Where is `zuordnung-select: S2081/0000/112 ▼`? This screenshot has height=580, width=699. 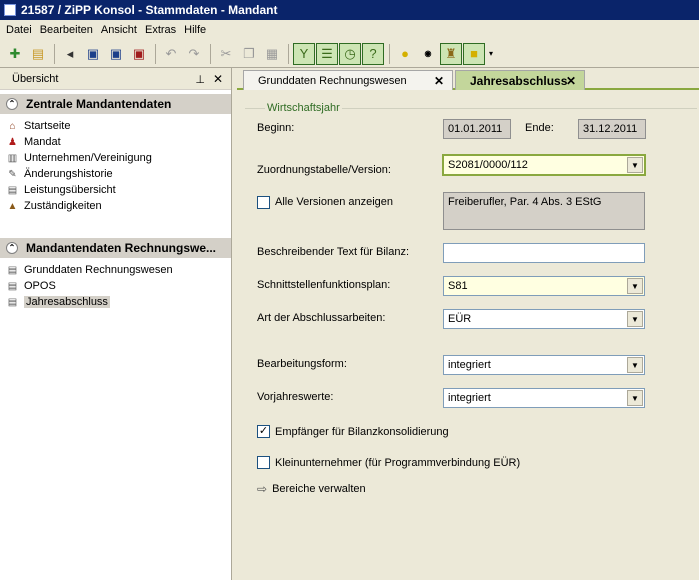
zuordnung-select: S2081/0000/112 ▼ is located at coordinates (544, 165).